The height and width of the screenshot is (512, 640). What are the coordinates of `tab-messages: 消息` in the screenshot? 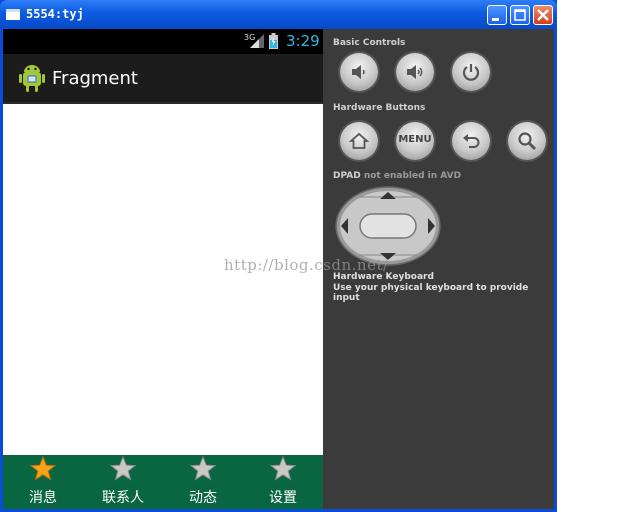 It's located at (43, 482).